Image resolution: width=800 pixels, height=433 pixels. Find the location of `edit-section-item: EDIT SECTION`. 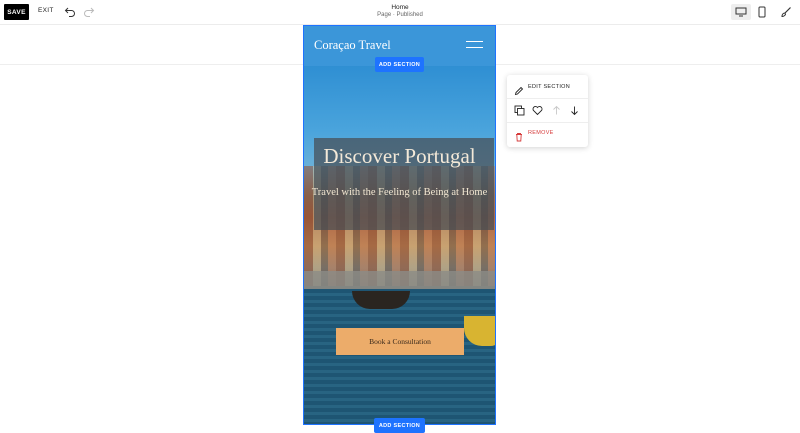

edit-section-item: EDIT SECTION is located at coordinates (547, 88).